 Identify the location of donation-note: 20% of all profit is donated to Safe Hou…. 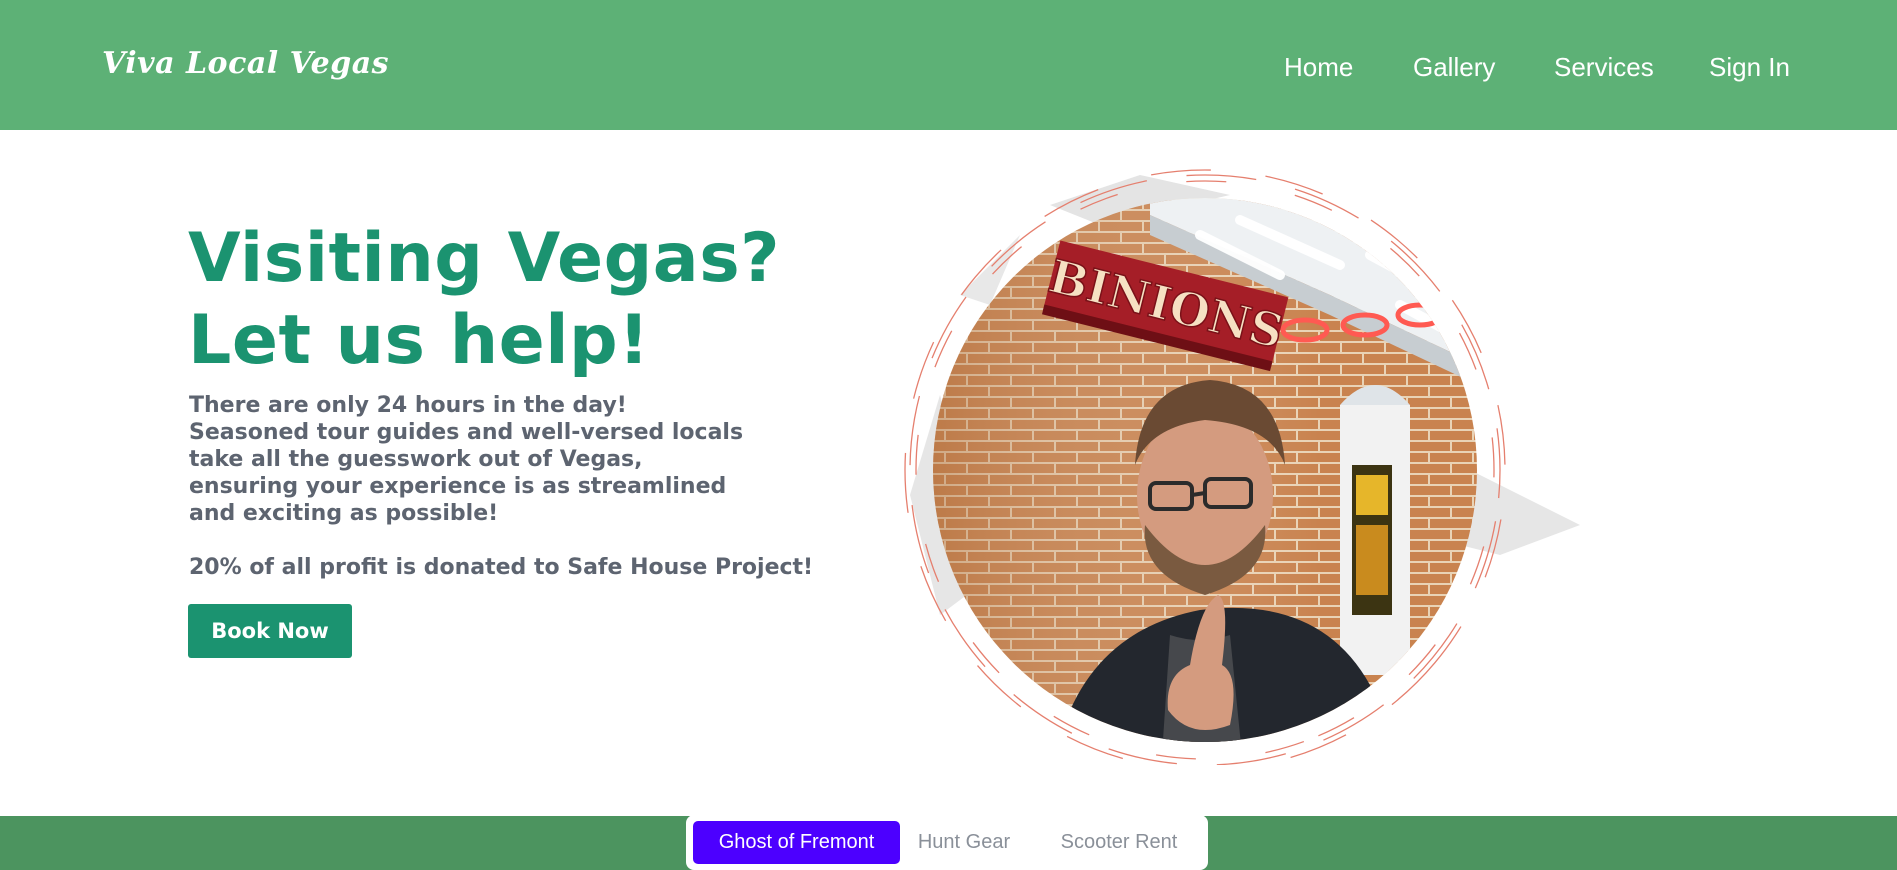
(501, 567).